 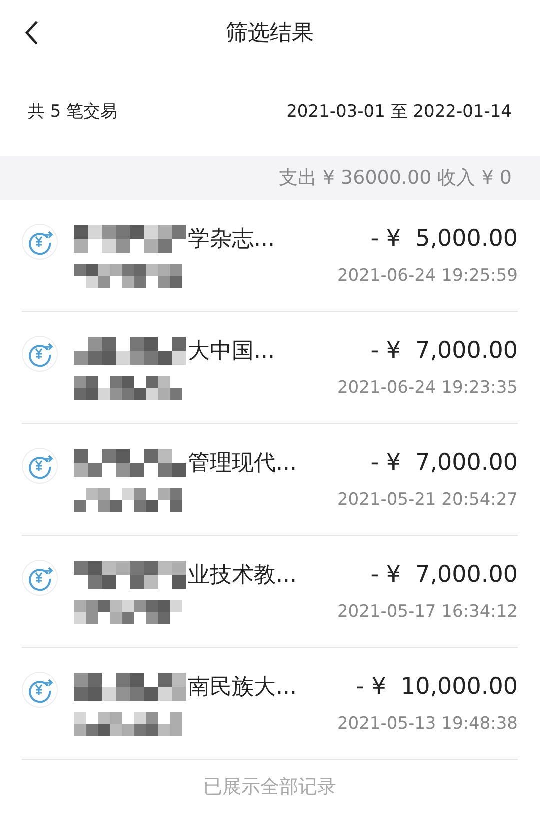 I want to click on transaction-row: 学杂志... - ¥ 5,000.00 2021-06-24 19:25:59, so click(x=270, y=256).